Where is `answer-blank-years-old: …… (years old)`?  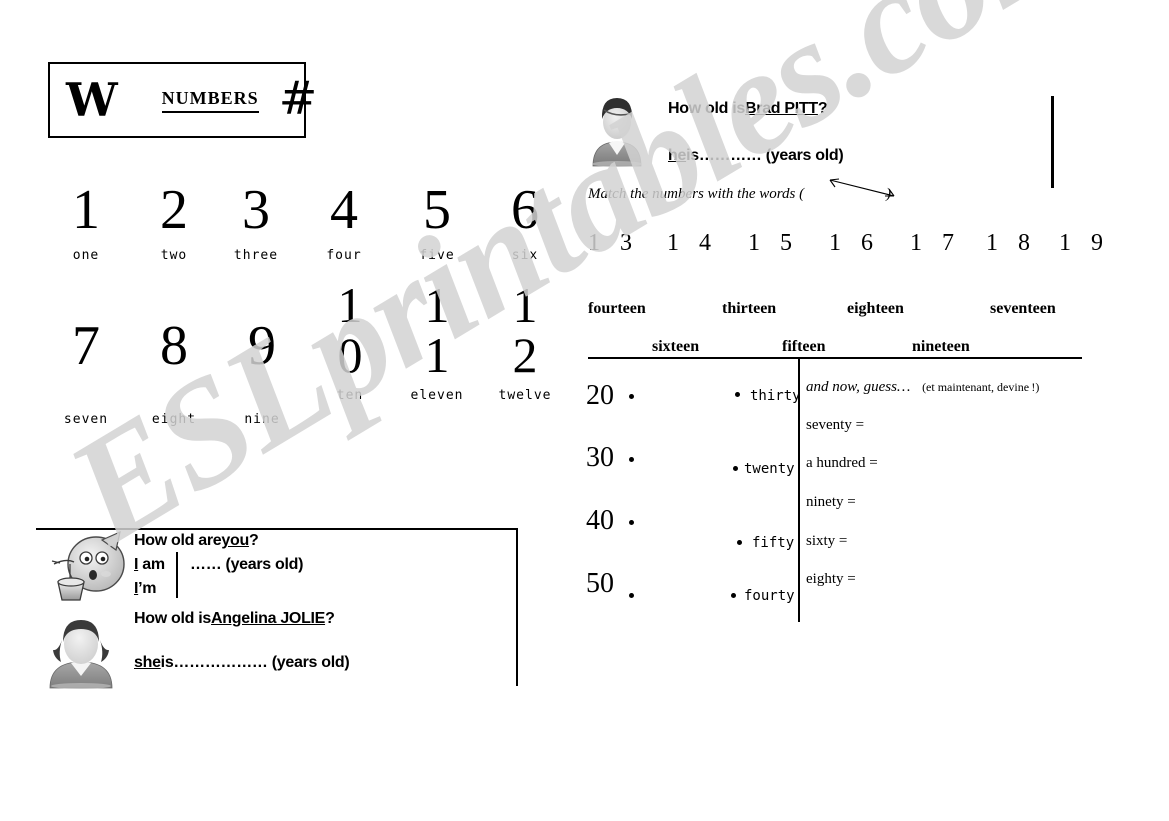 answer-blank-years-old: …… (years old) is located at coordinates (247, 564).